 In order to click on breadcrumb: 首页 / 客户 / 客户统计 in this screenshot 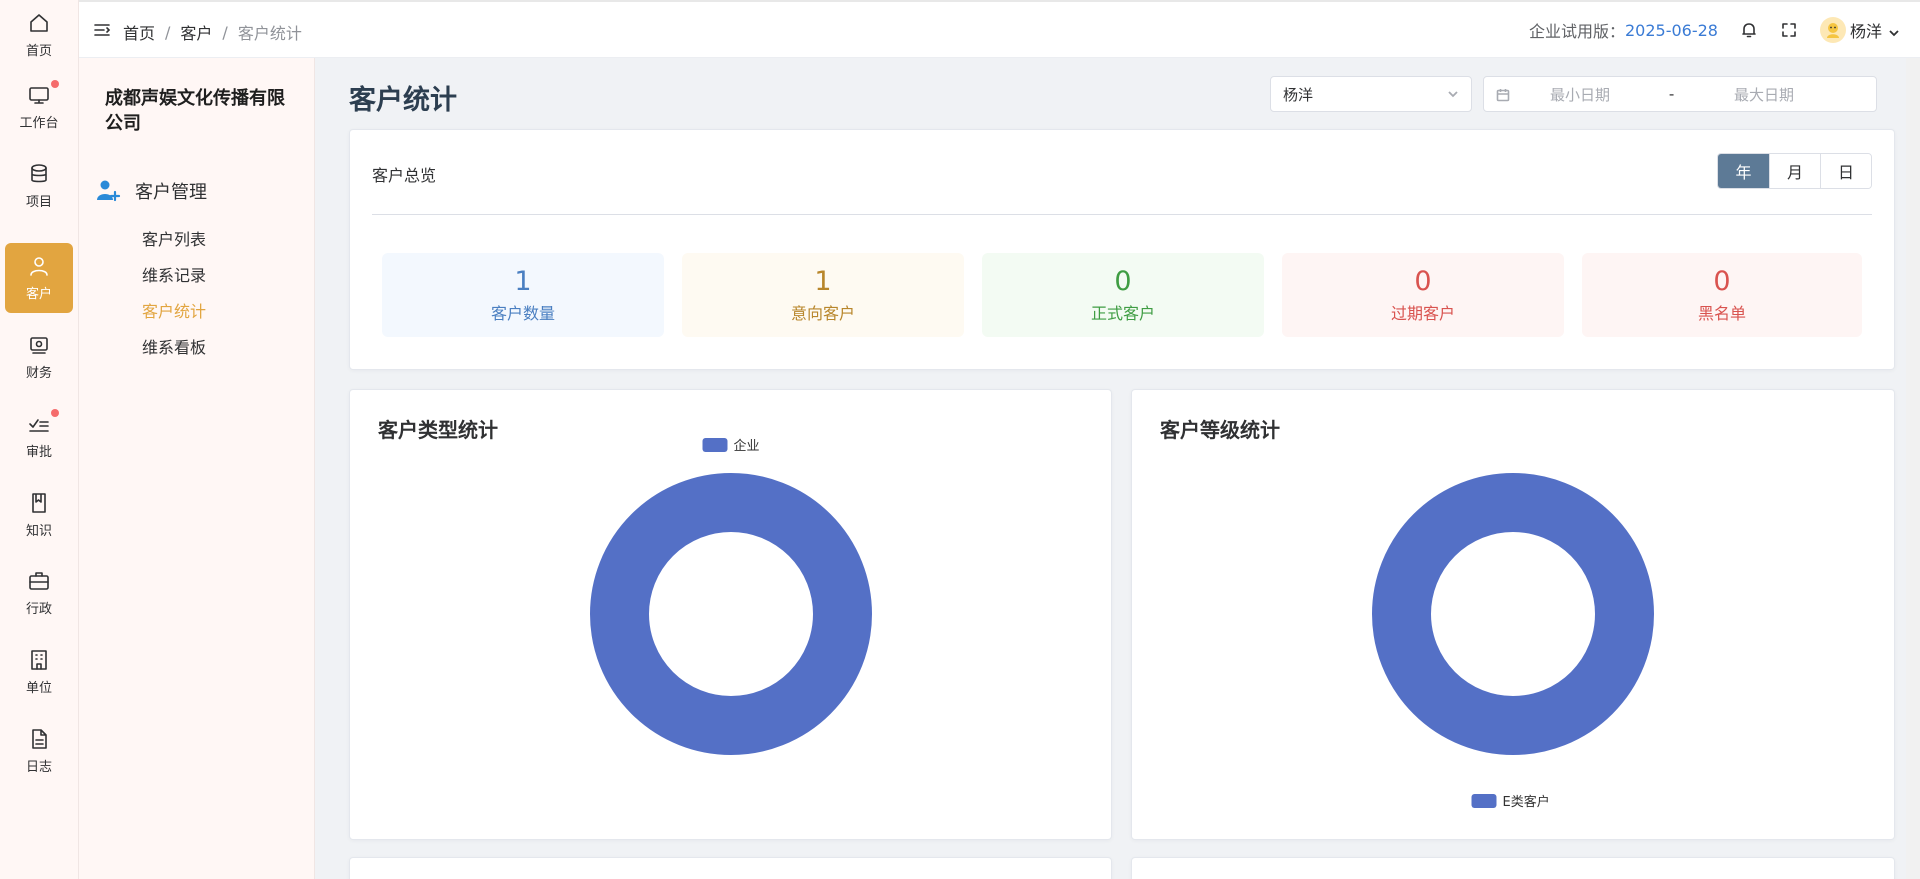, I will do `click(212, 32)`.